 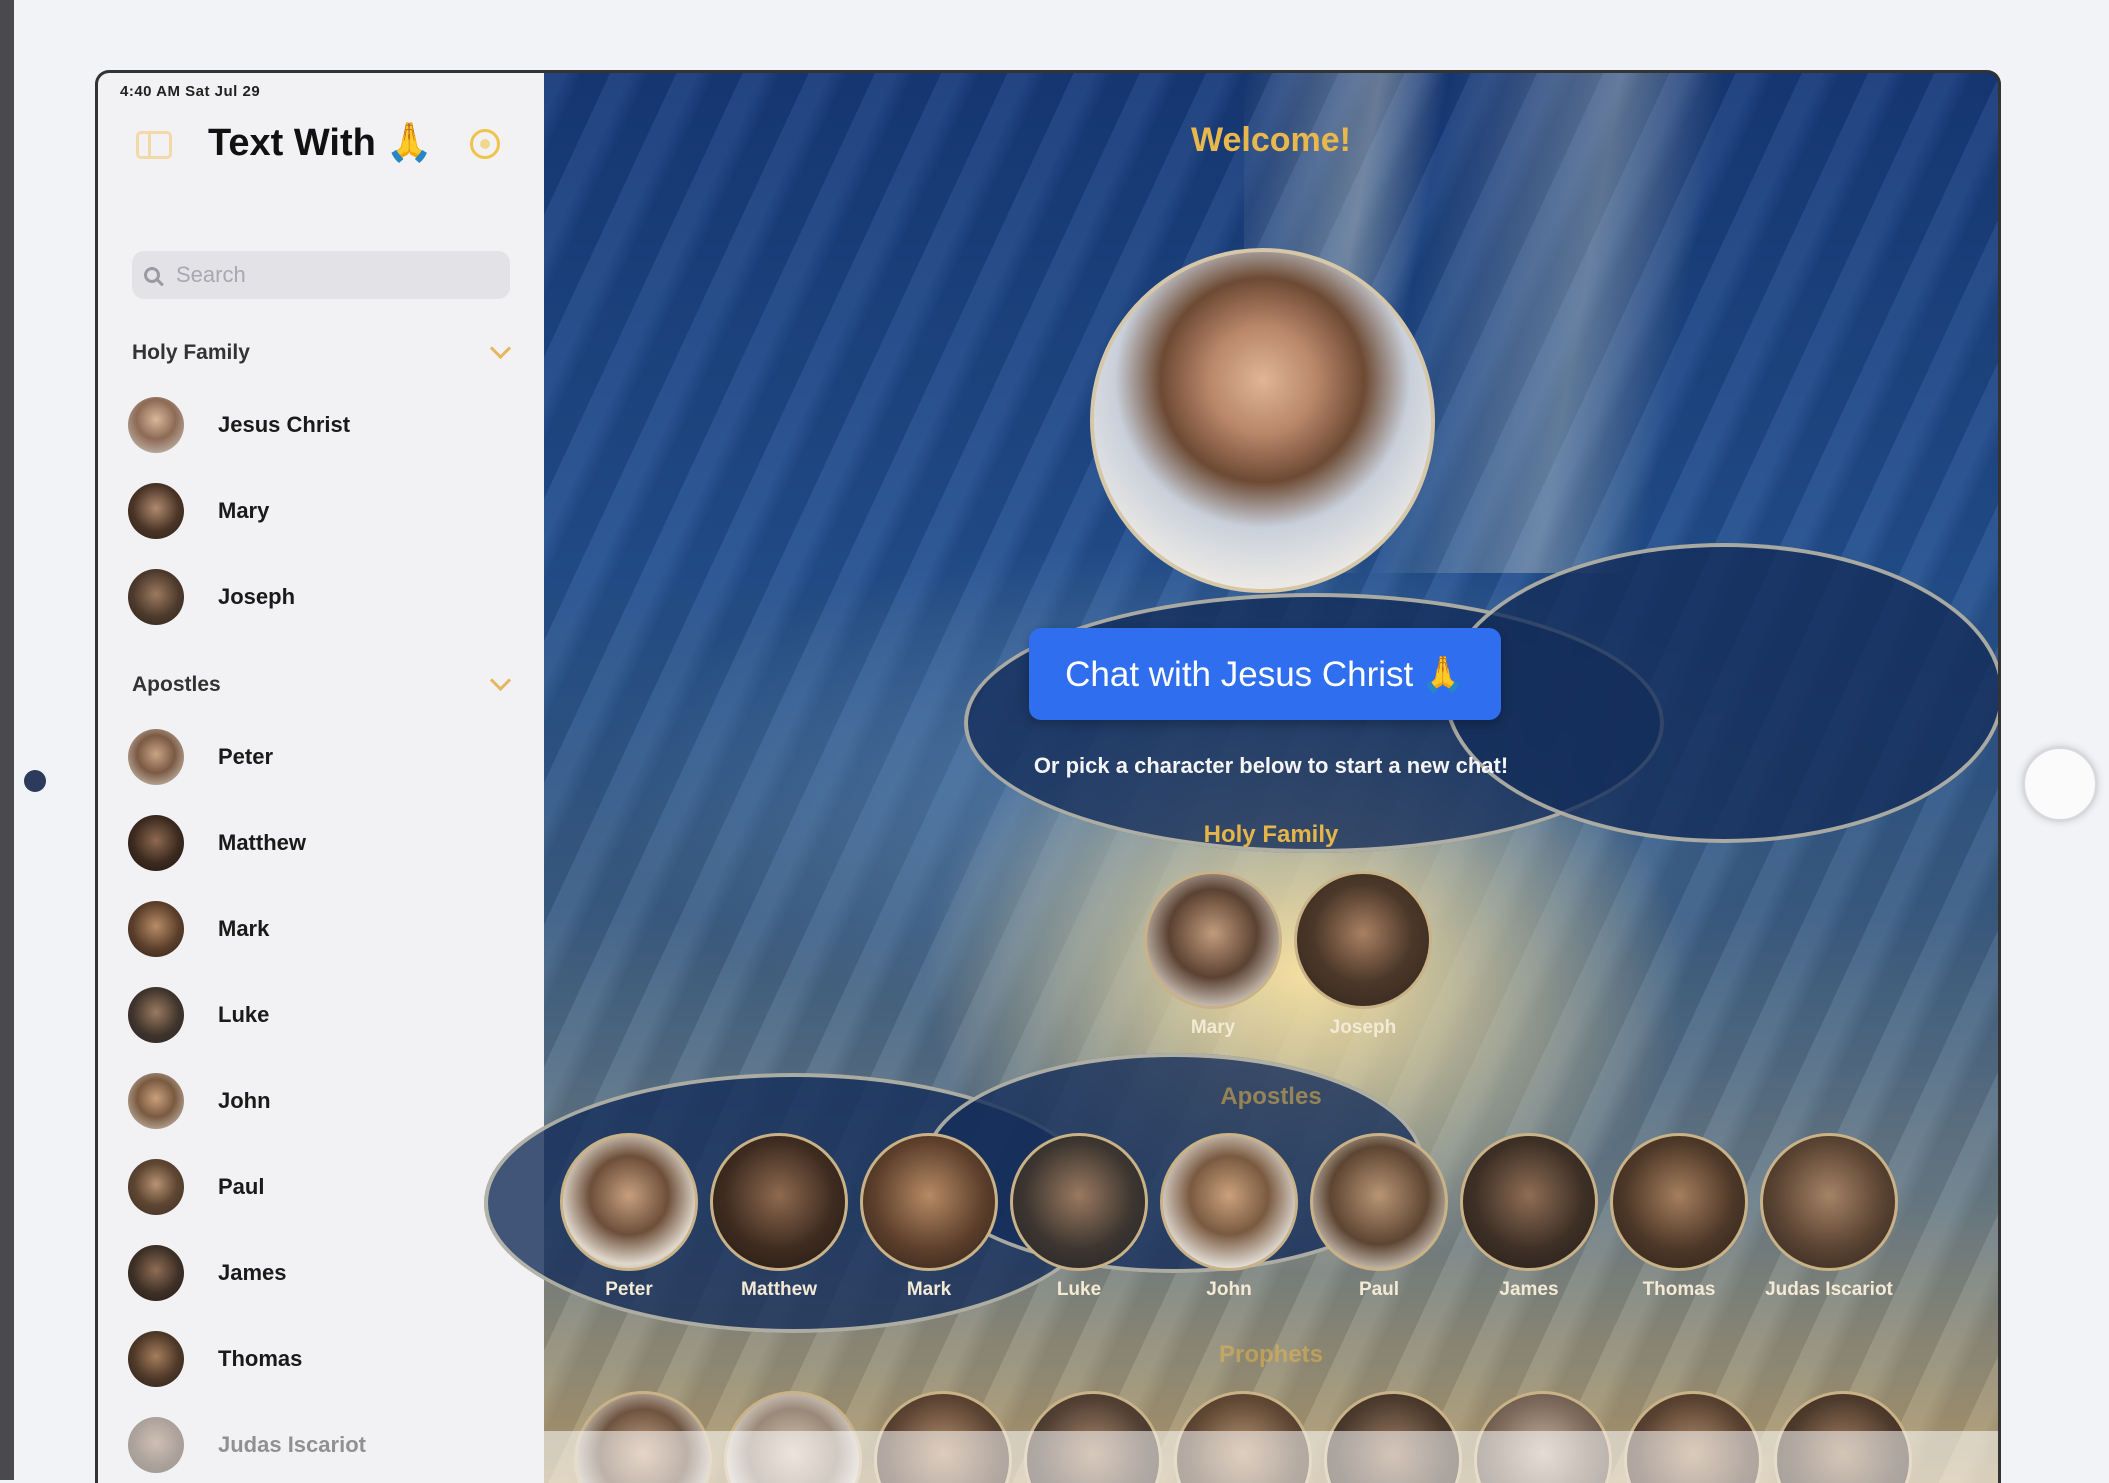 What do you see at coordinates (1271, 1096) in the screenshot?
I see `apostles-header: Apostles` at bounding box center [1271, 1096].